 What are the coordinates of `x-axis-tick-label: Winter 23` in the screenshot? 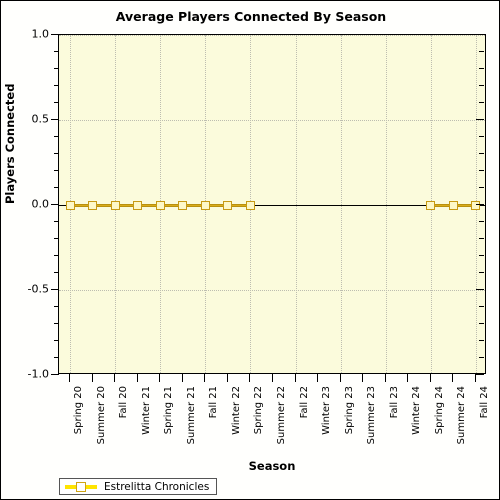 It's located at (327, 410).